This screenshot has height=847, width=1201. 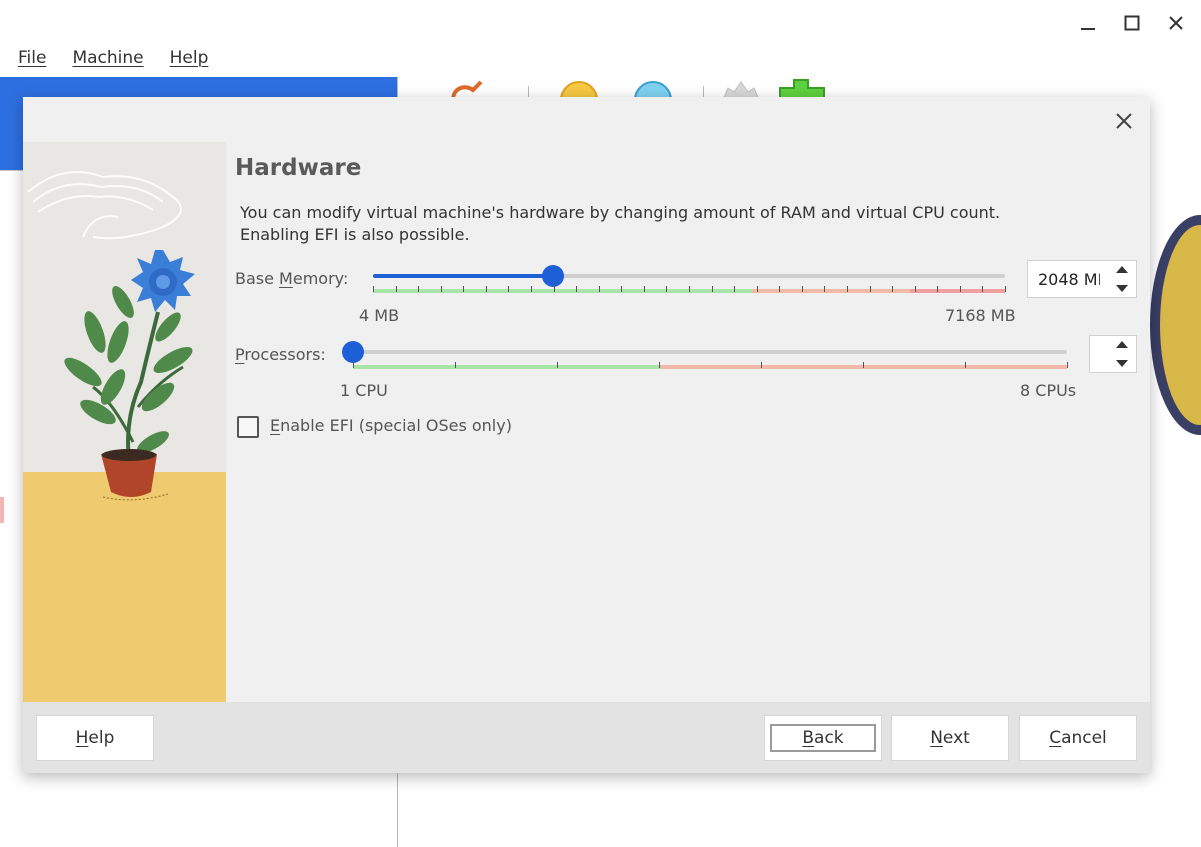 What do you see at coordinates (364, 390) in the screenshot?
I see `processors-min-label: 1 CPU` at bounding box center [364, 390].